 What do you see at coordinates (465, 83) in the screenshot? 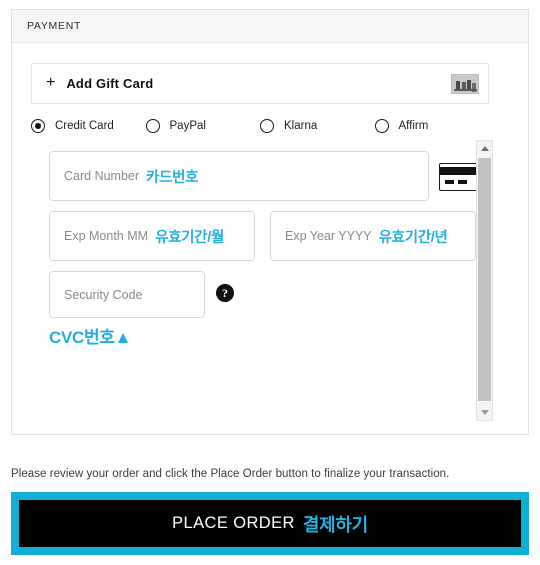
I see `gift-card-thumbnail-icon` at bounding box center [465, 83].